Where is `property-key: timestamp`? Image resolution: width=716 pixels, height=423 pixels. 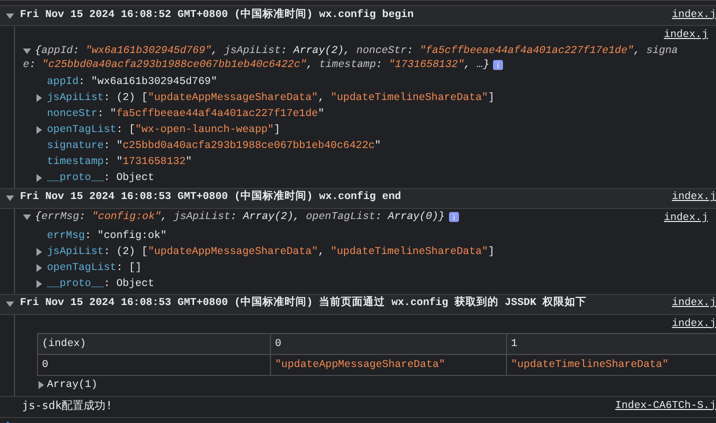
property-key: timestamp is located at coordinates (75, 162).